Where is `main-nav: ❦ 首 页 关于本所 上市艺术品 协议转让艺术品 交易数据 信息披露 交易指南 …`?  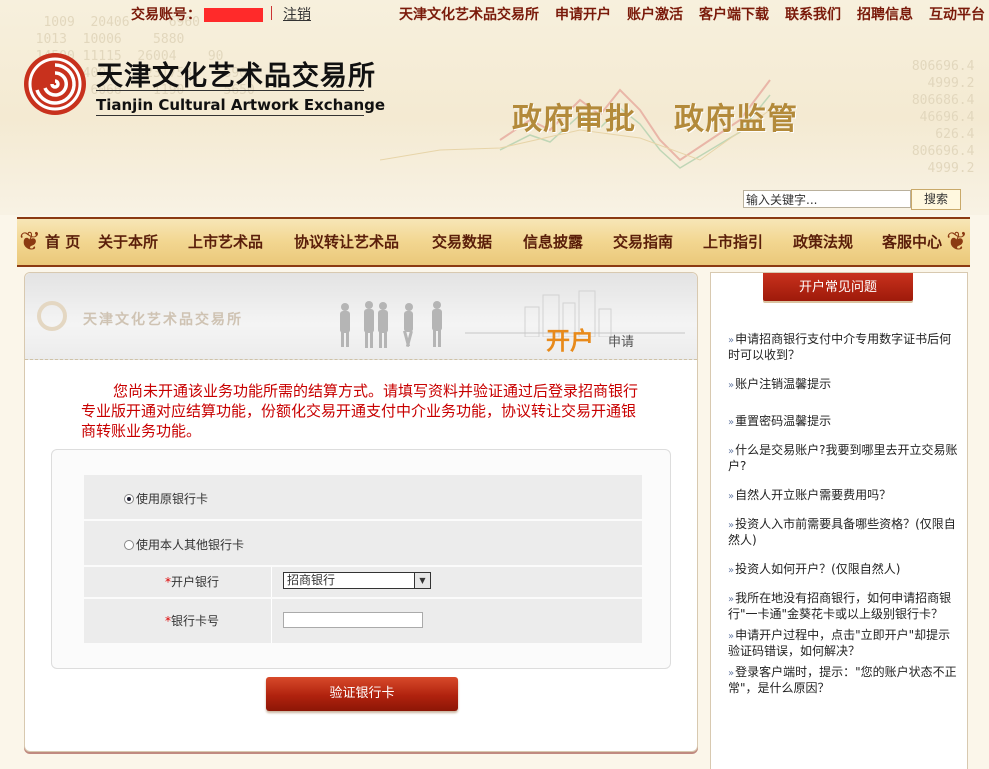 main-nav: ❦ 首 页 关于本所 上市艺术品 协议转让艺术品 交易数据 信息披露 交易指南 … is located at coordinates (493, 242).